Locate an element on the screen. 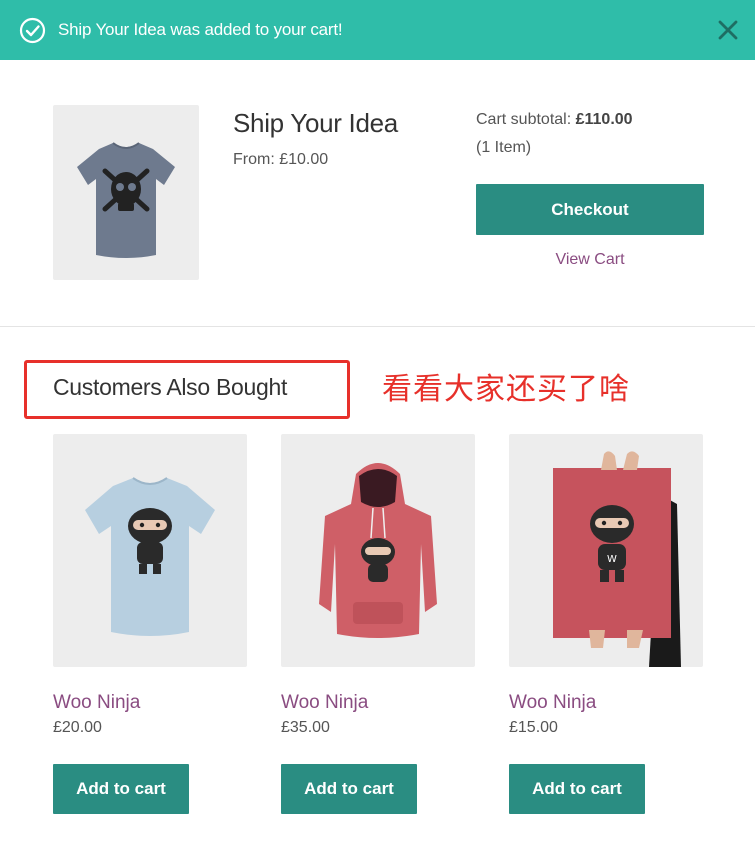 The image size is (755, 844). annotation-text: 看看大家还买了啥 is located at coordinates (506, 389).